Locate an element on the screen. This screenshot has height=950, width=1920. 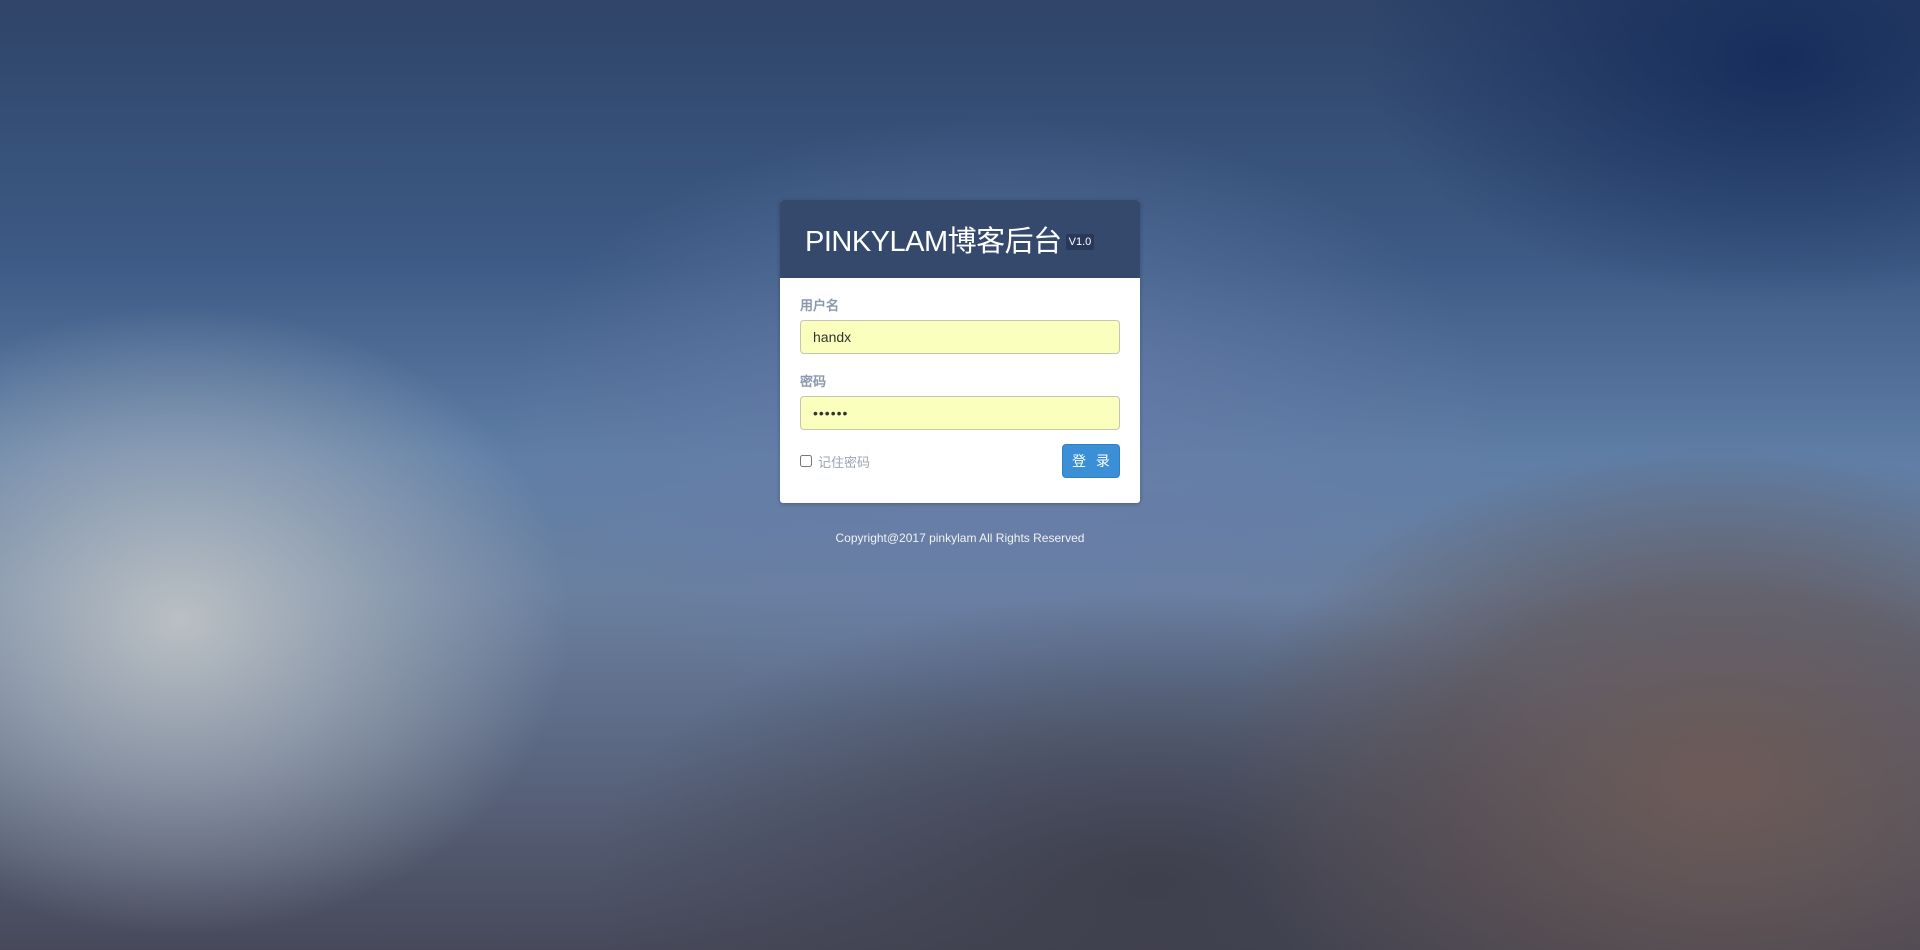
login-header: PINKYLAM博客后台 V1.0 is located at coordinates (960, 239).